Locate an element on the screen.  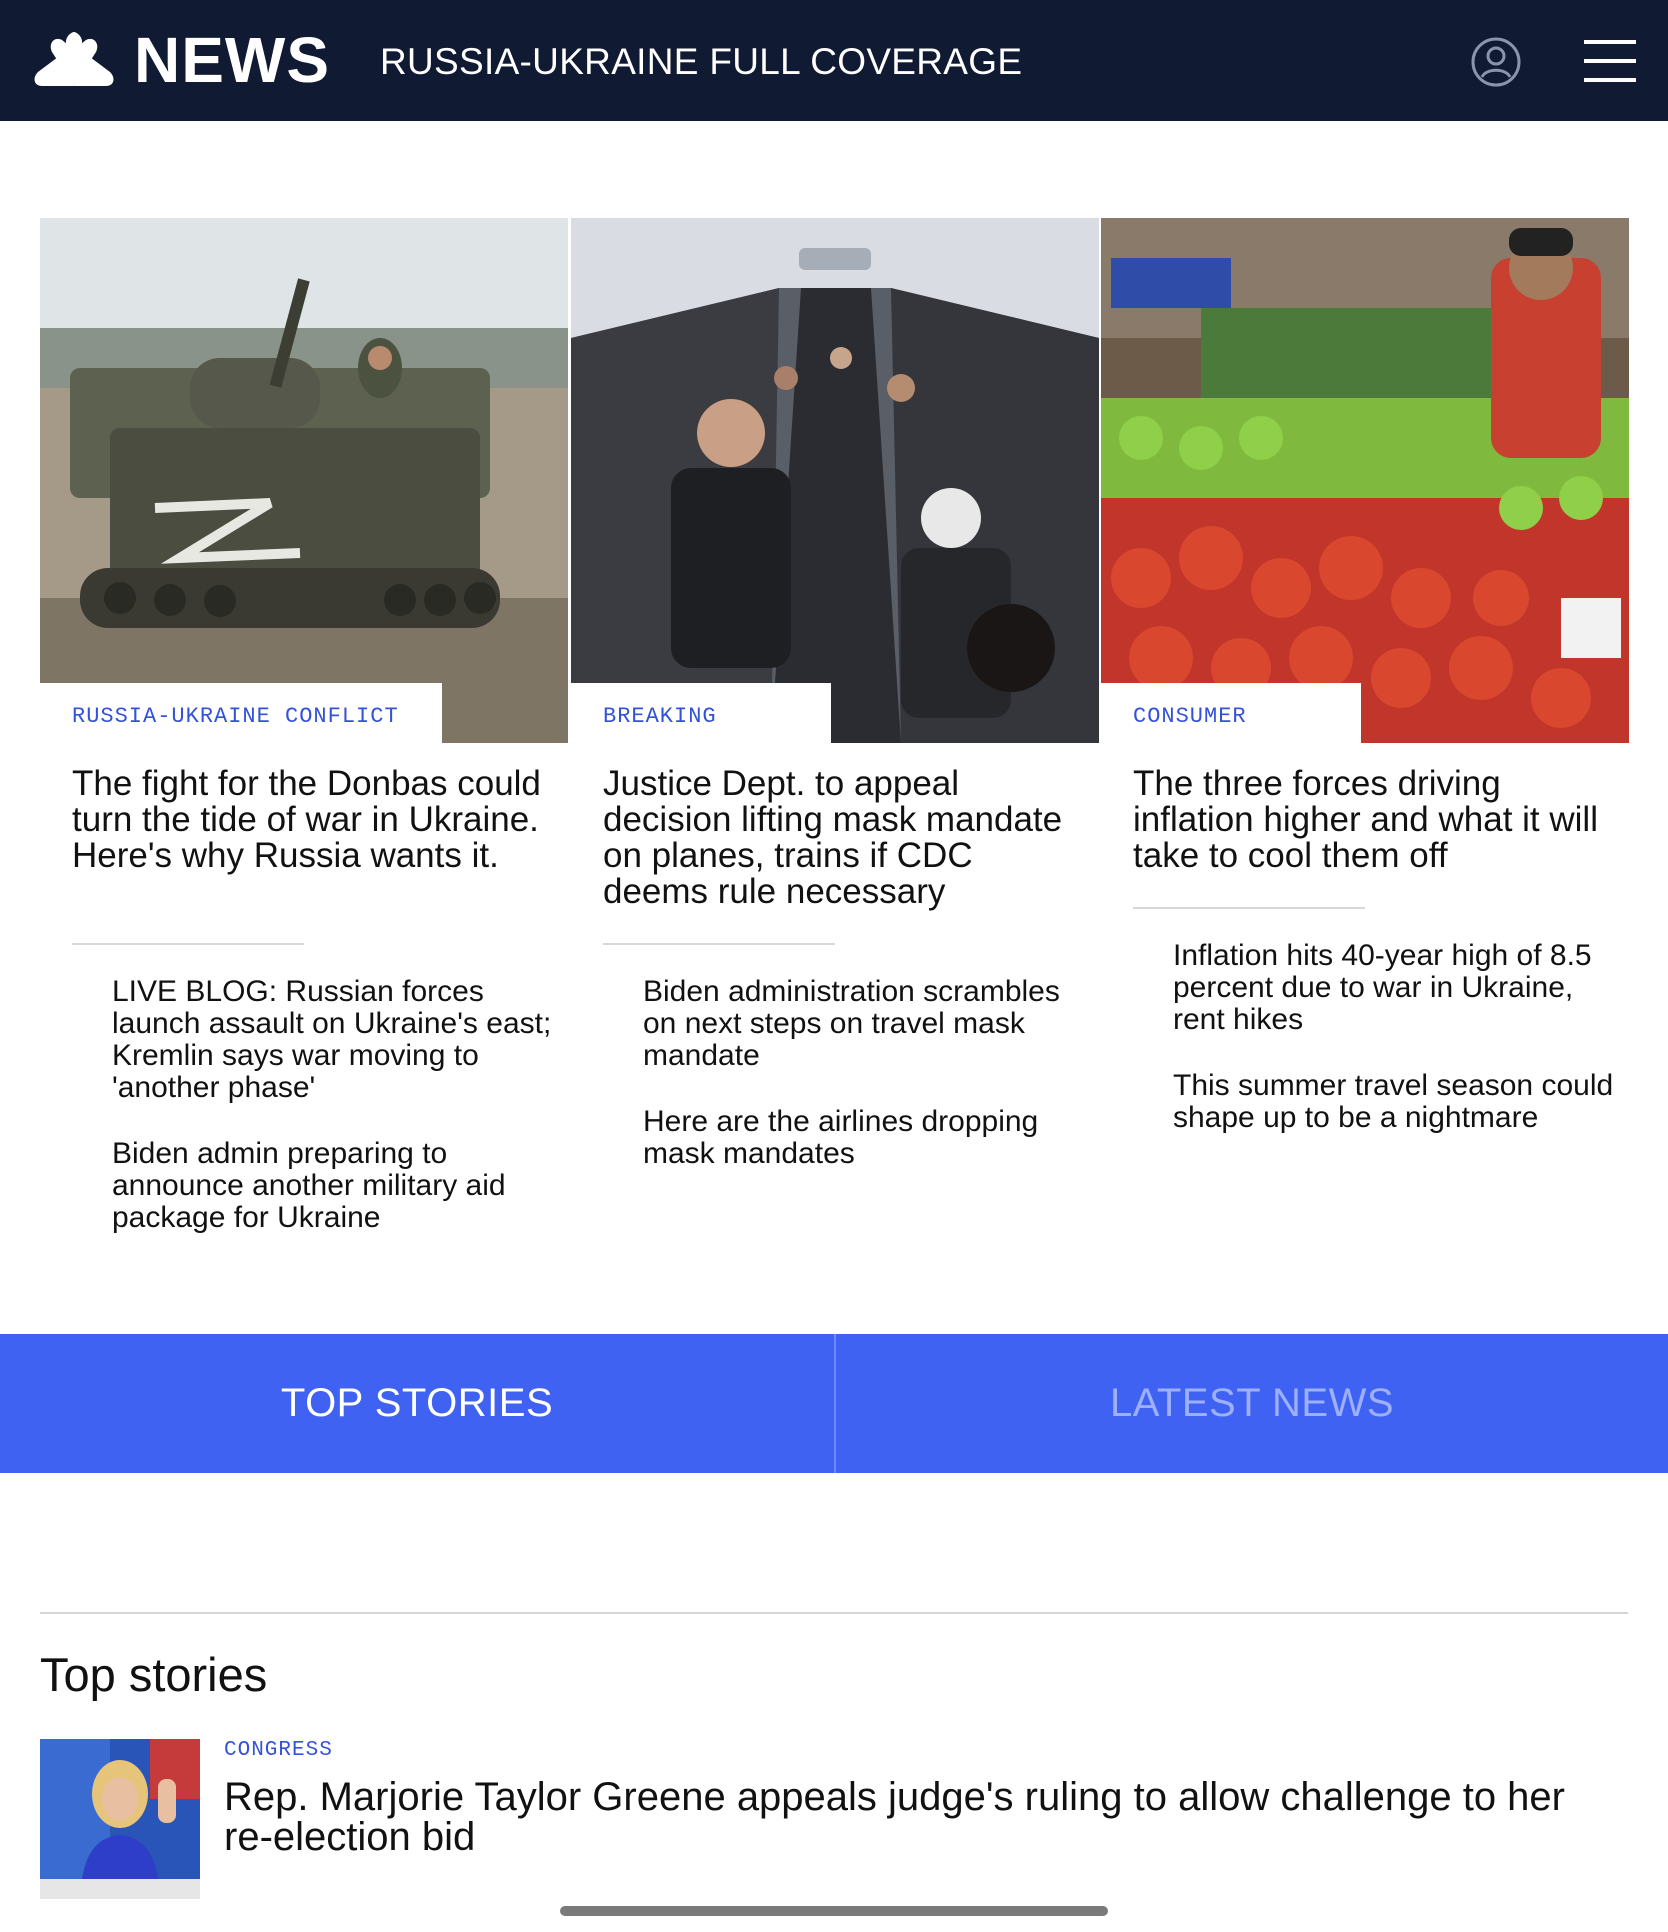
eyebrow-label-box: BREAKING is located at coordinates (701, 713).